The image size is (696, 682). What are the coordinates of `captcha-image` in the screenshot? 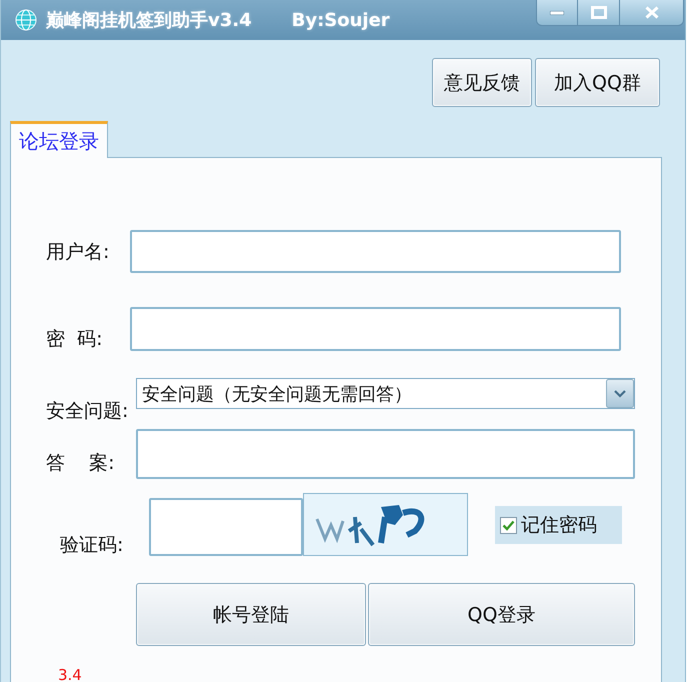 It's located at (385, 524).